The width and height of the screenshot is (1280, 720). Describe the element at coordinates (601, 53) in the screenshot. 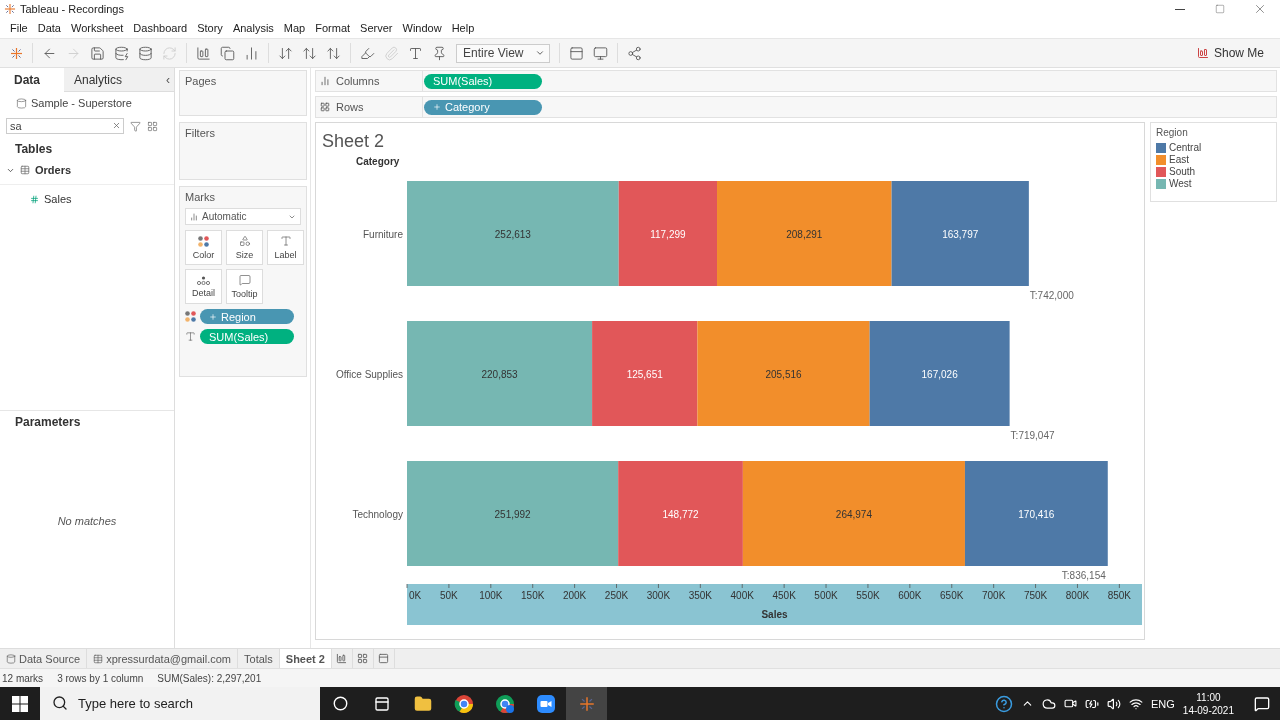

I see `presentation-icon` at that location.